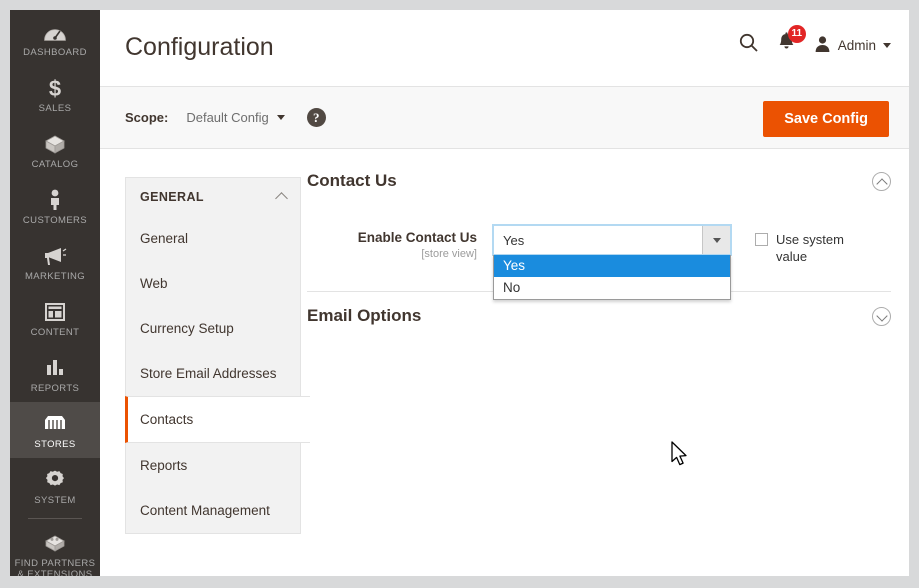  Describe the element at coordinates (761, 239) in the screenshot. I see `use-system-value-checkbox` at that location.